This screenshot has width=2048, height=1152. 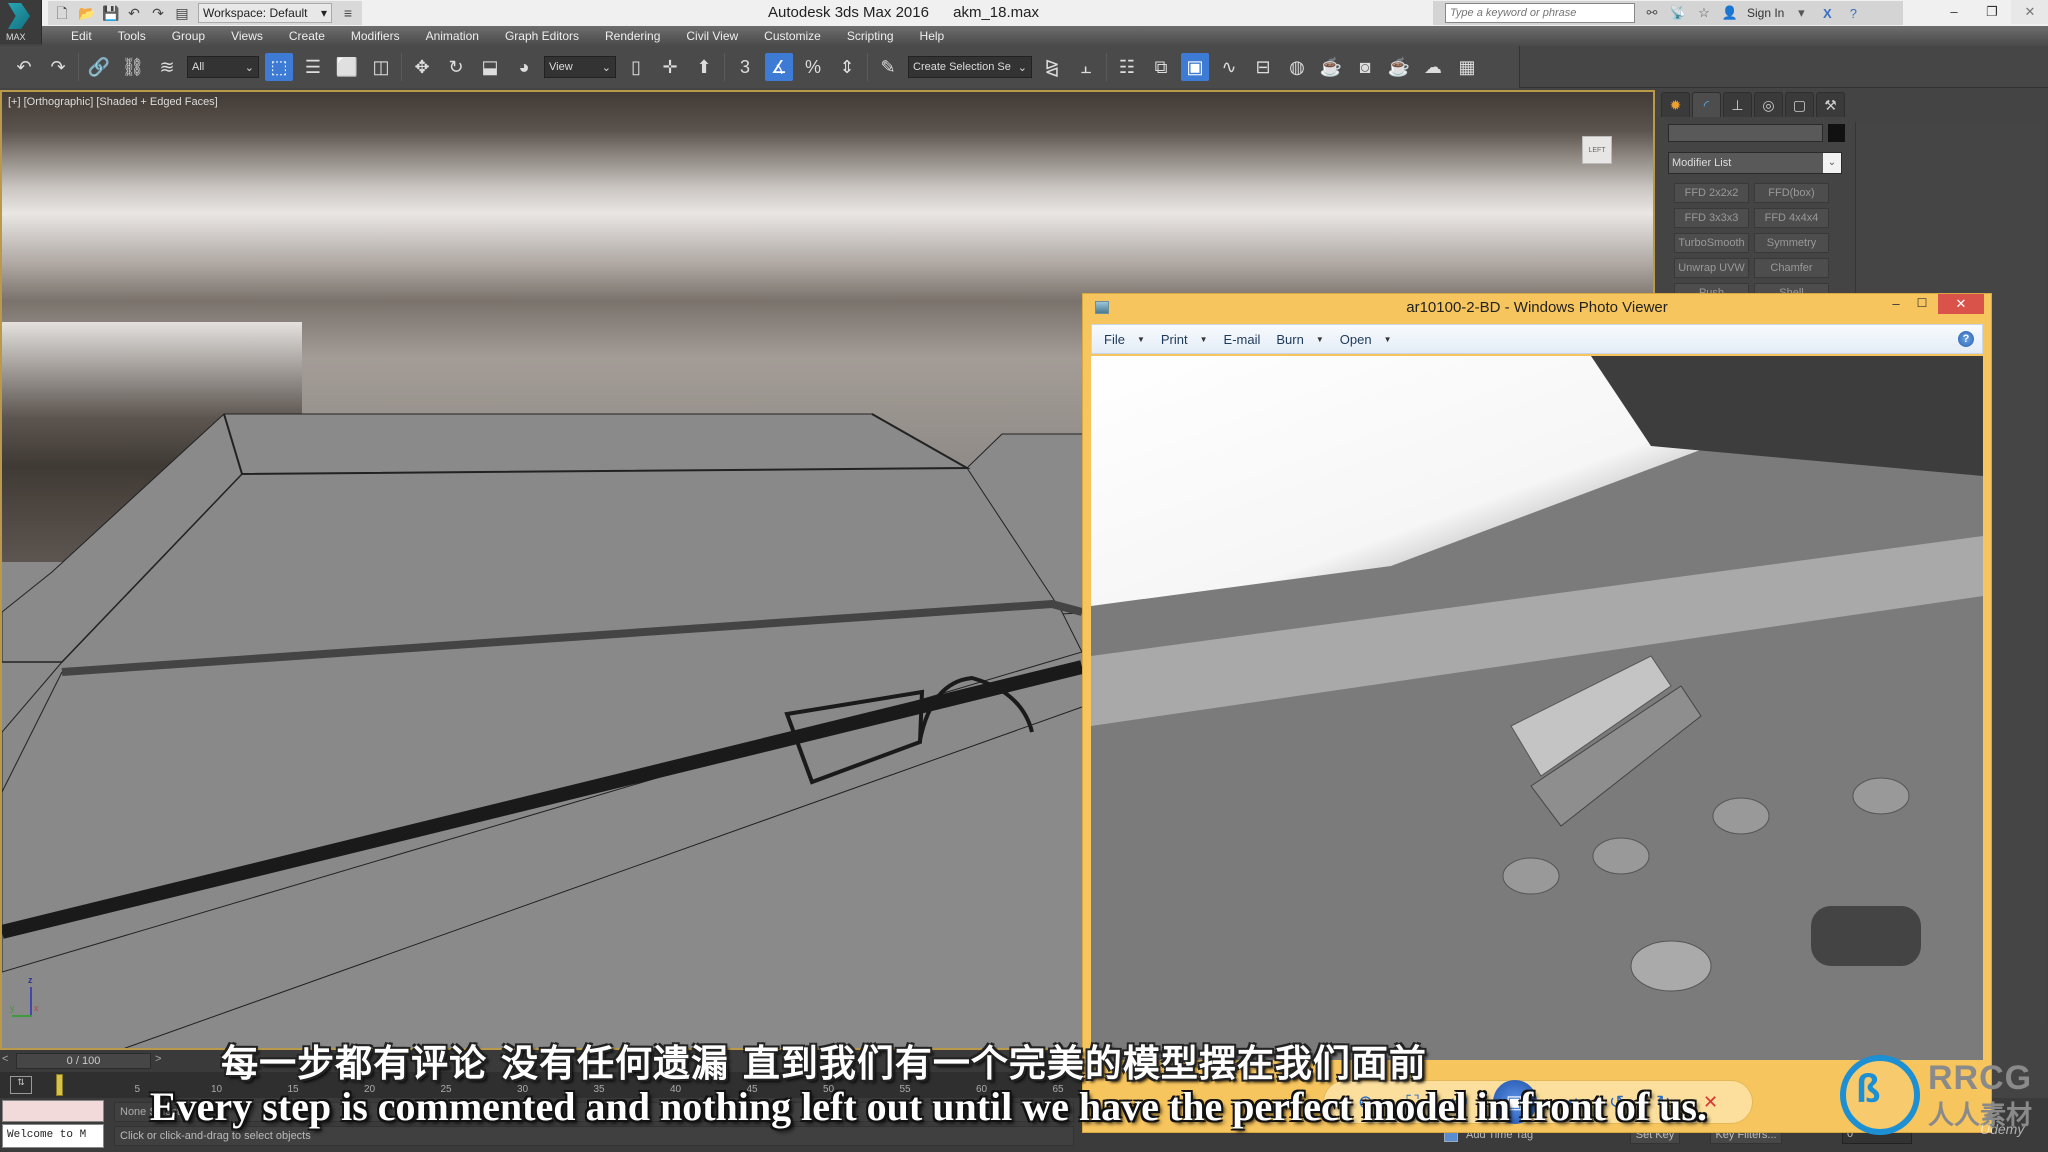 What do you see at coordinates (1737, 104) in the screenshot?
I see `hierarchy-tab: ⊥` at bounding box center [1737, 104].